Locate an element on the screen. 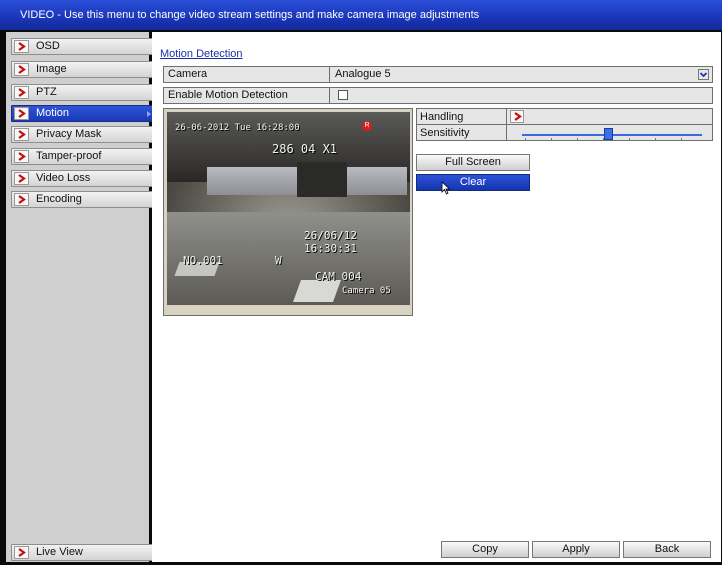  sidebar-item-image: Image is located at coordinates (82, 69).